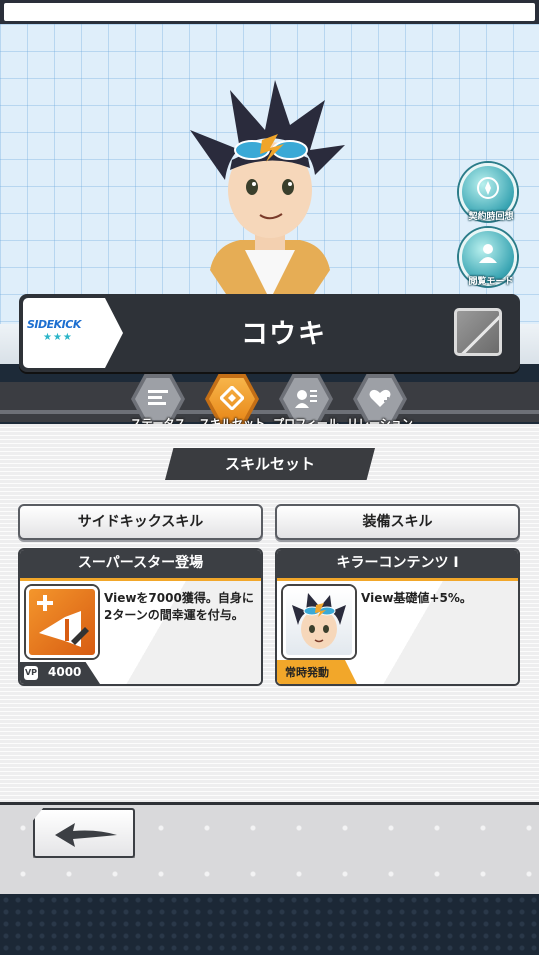  Describe the element at coordinates (31, 673) in the screenshot. I see `vp-icon: VP` at that location.